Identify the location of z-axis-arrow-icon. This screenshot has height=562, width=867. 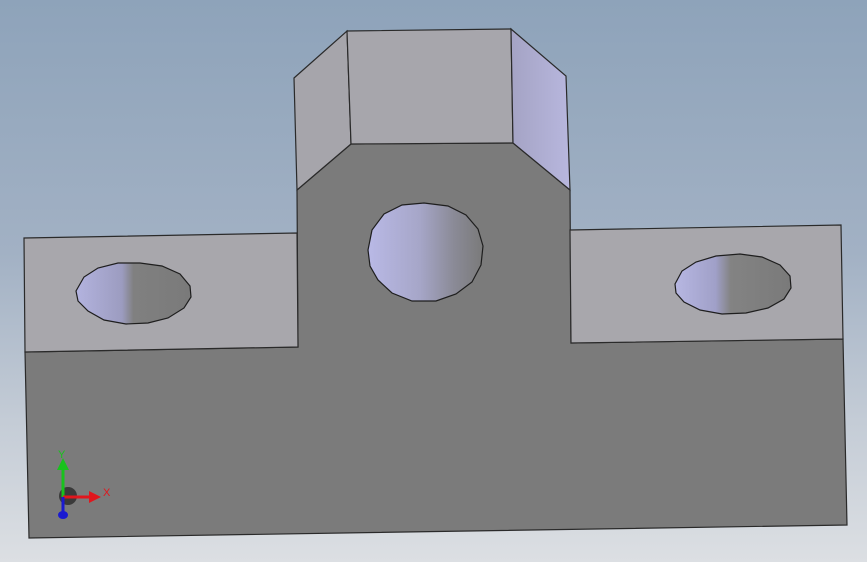
(63, 515).